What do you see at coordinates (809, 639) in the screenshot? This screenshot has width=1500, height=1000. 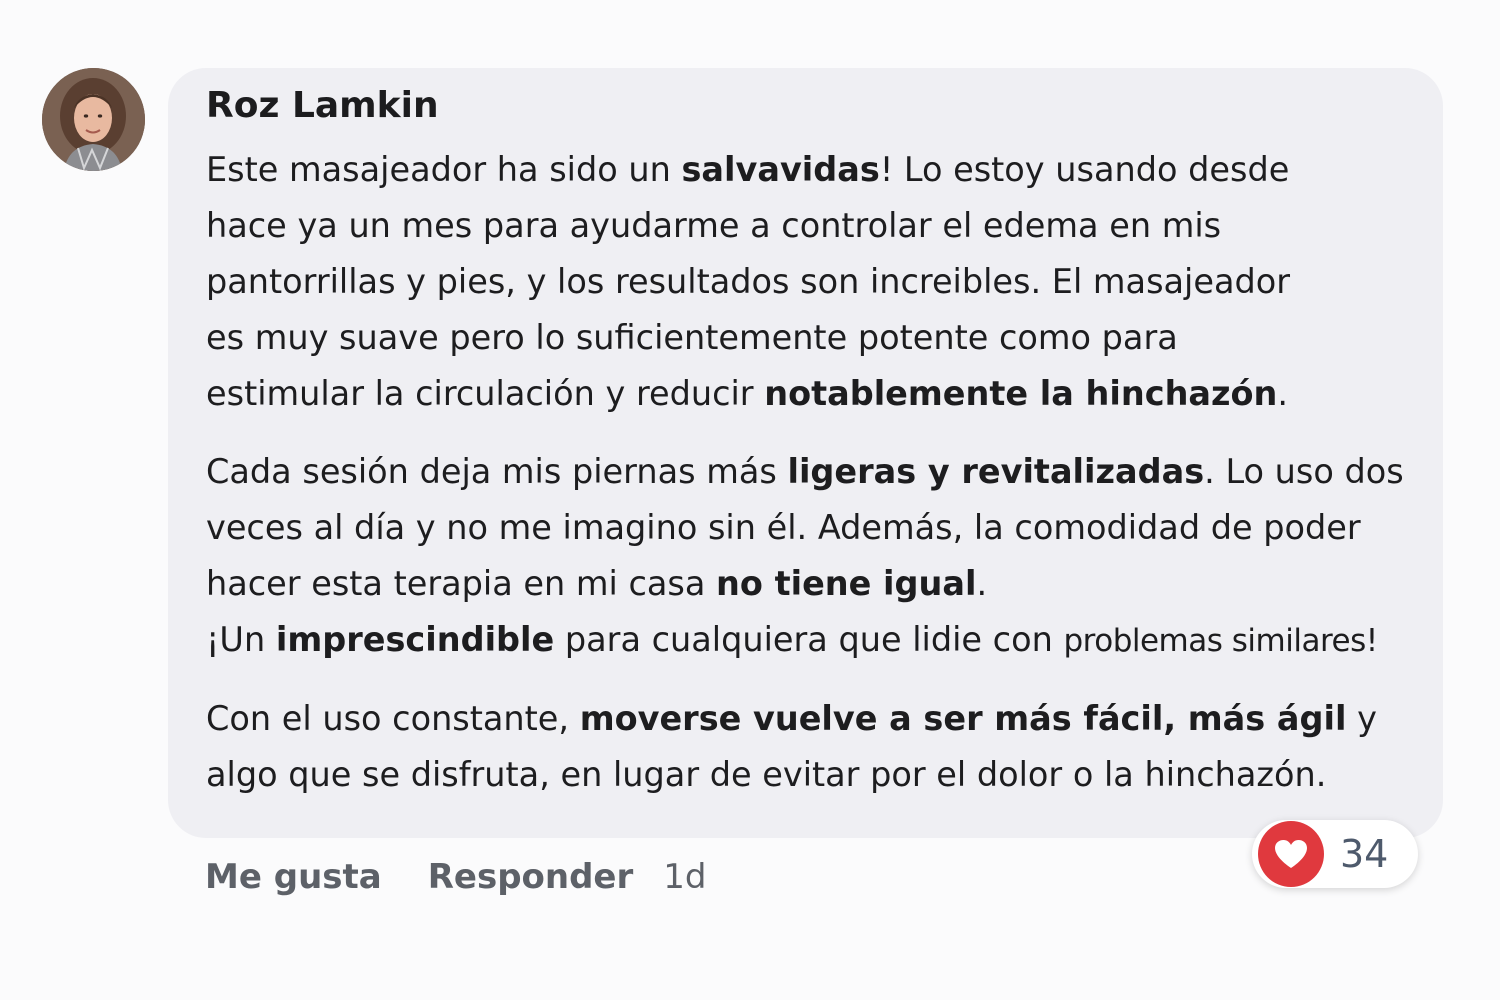 I see `comment-text: para cualquiera que lidie con` at bounding box center [809, 639].